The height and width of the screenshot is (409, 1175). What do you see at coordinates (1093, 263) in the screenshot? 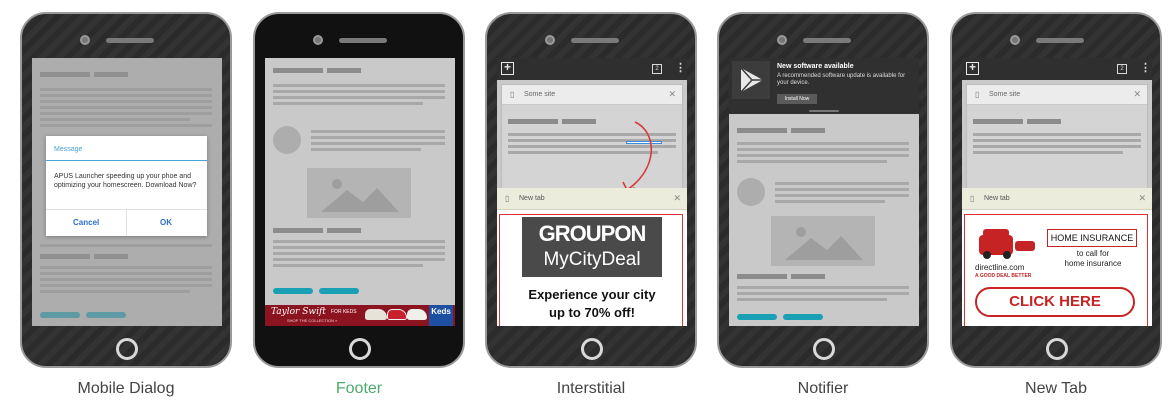
I see `ad-subtitle-2: home insurance` at bounding box center [1093, 263].